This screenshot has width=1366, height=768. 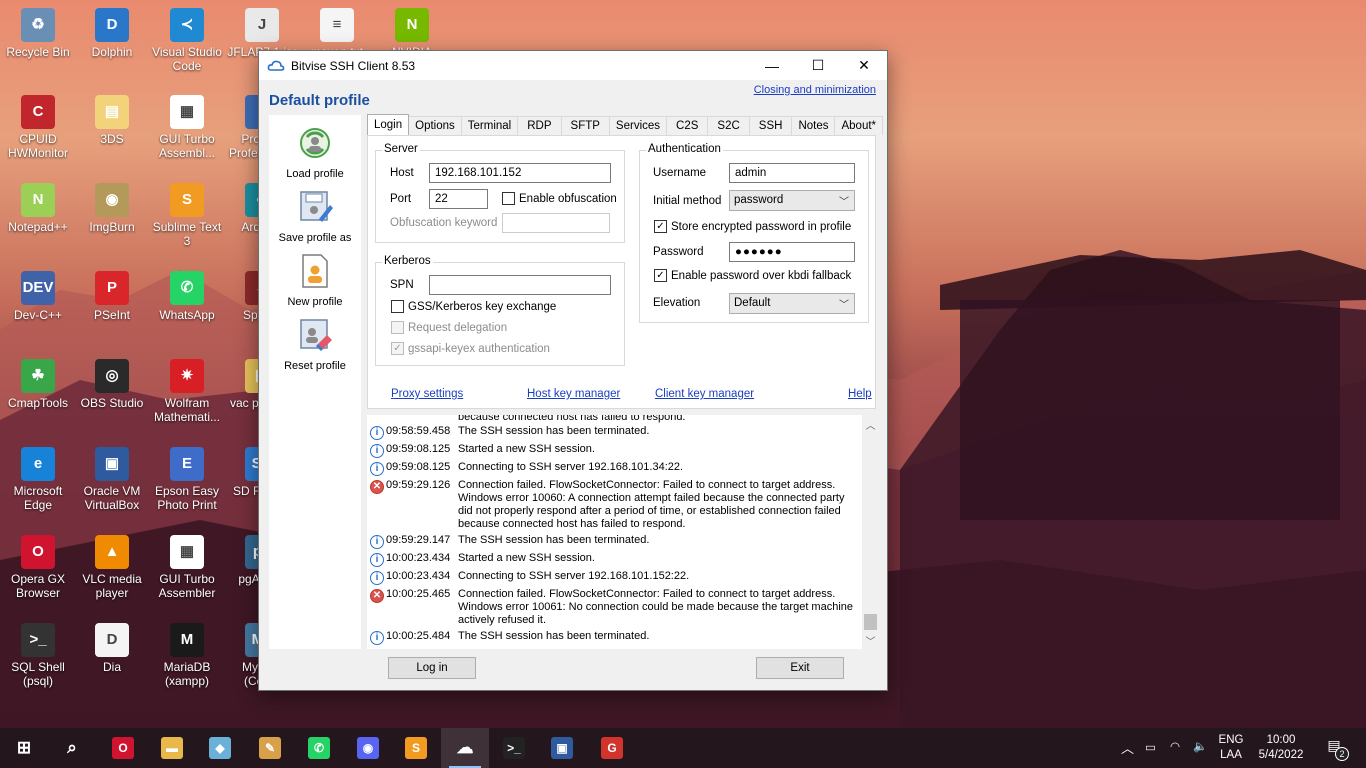 I want to click on elevation-value: Default, so click(x=752, y=303).